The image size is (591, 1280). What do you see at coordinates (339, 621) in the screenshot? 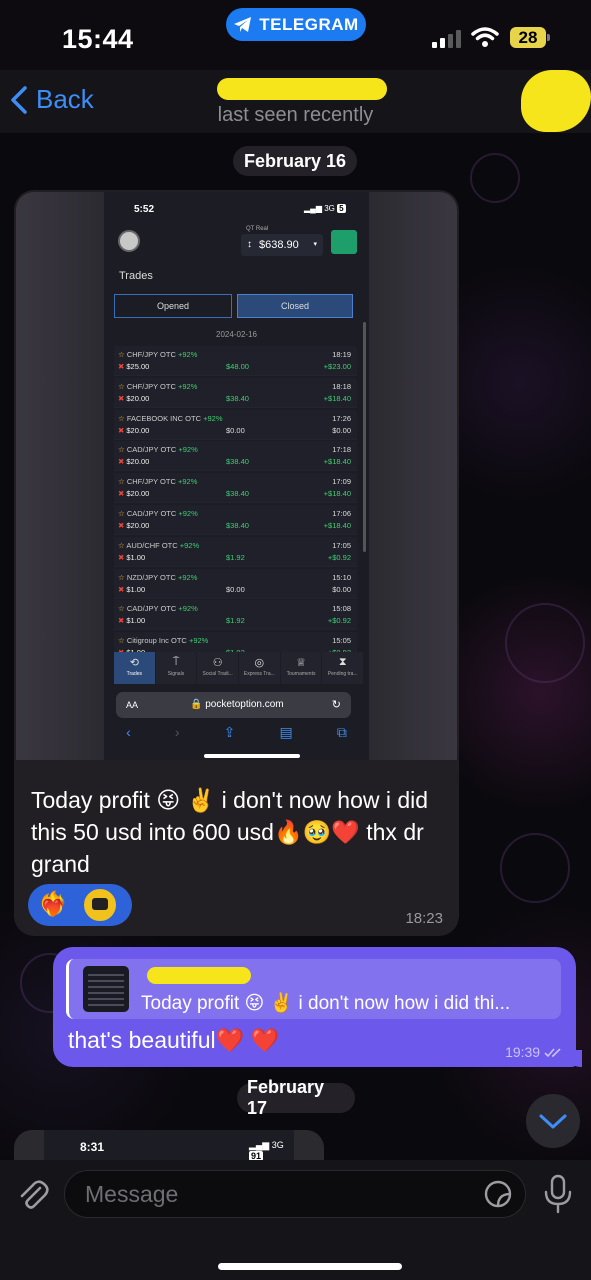
I see `trade-profit: +$0.92` at bounding box center [339, 621].